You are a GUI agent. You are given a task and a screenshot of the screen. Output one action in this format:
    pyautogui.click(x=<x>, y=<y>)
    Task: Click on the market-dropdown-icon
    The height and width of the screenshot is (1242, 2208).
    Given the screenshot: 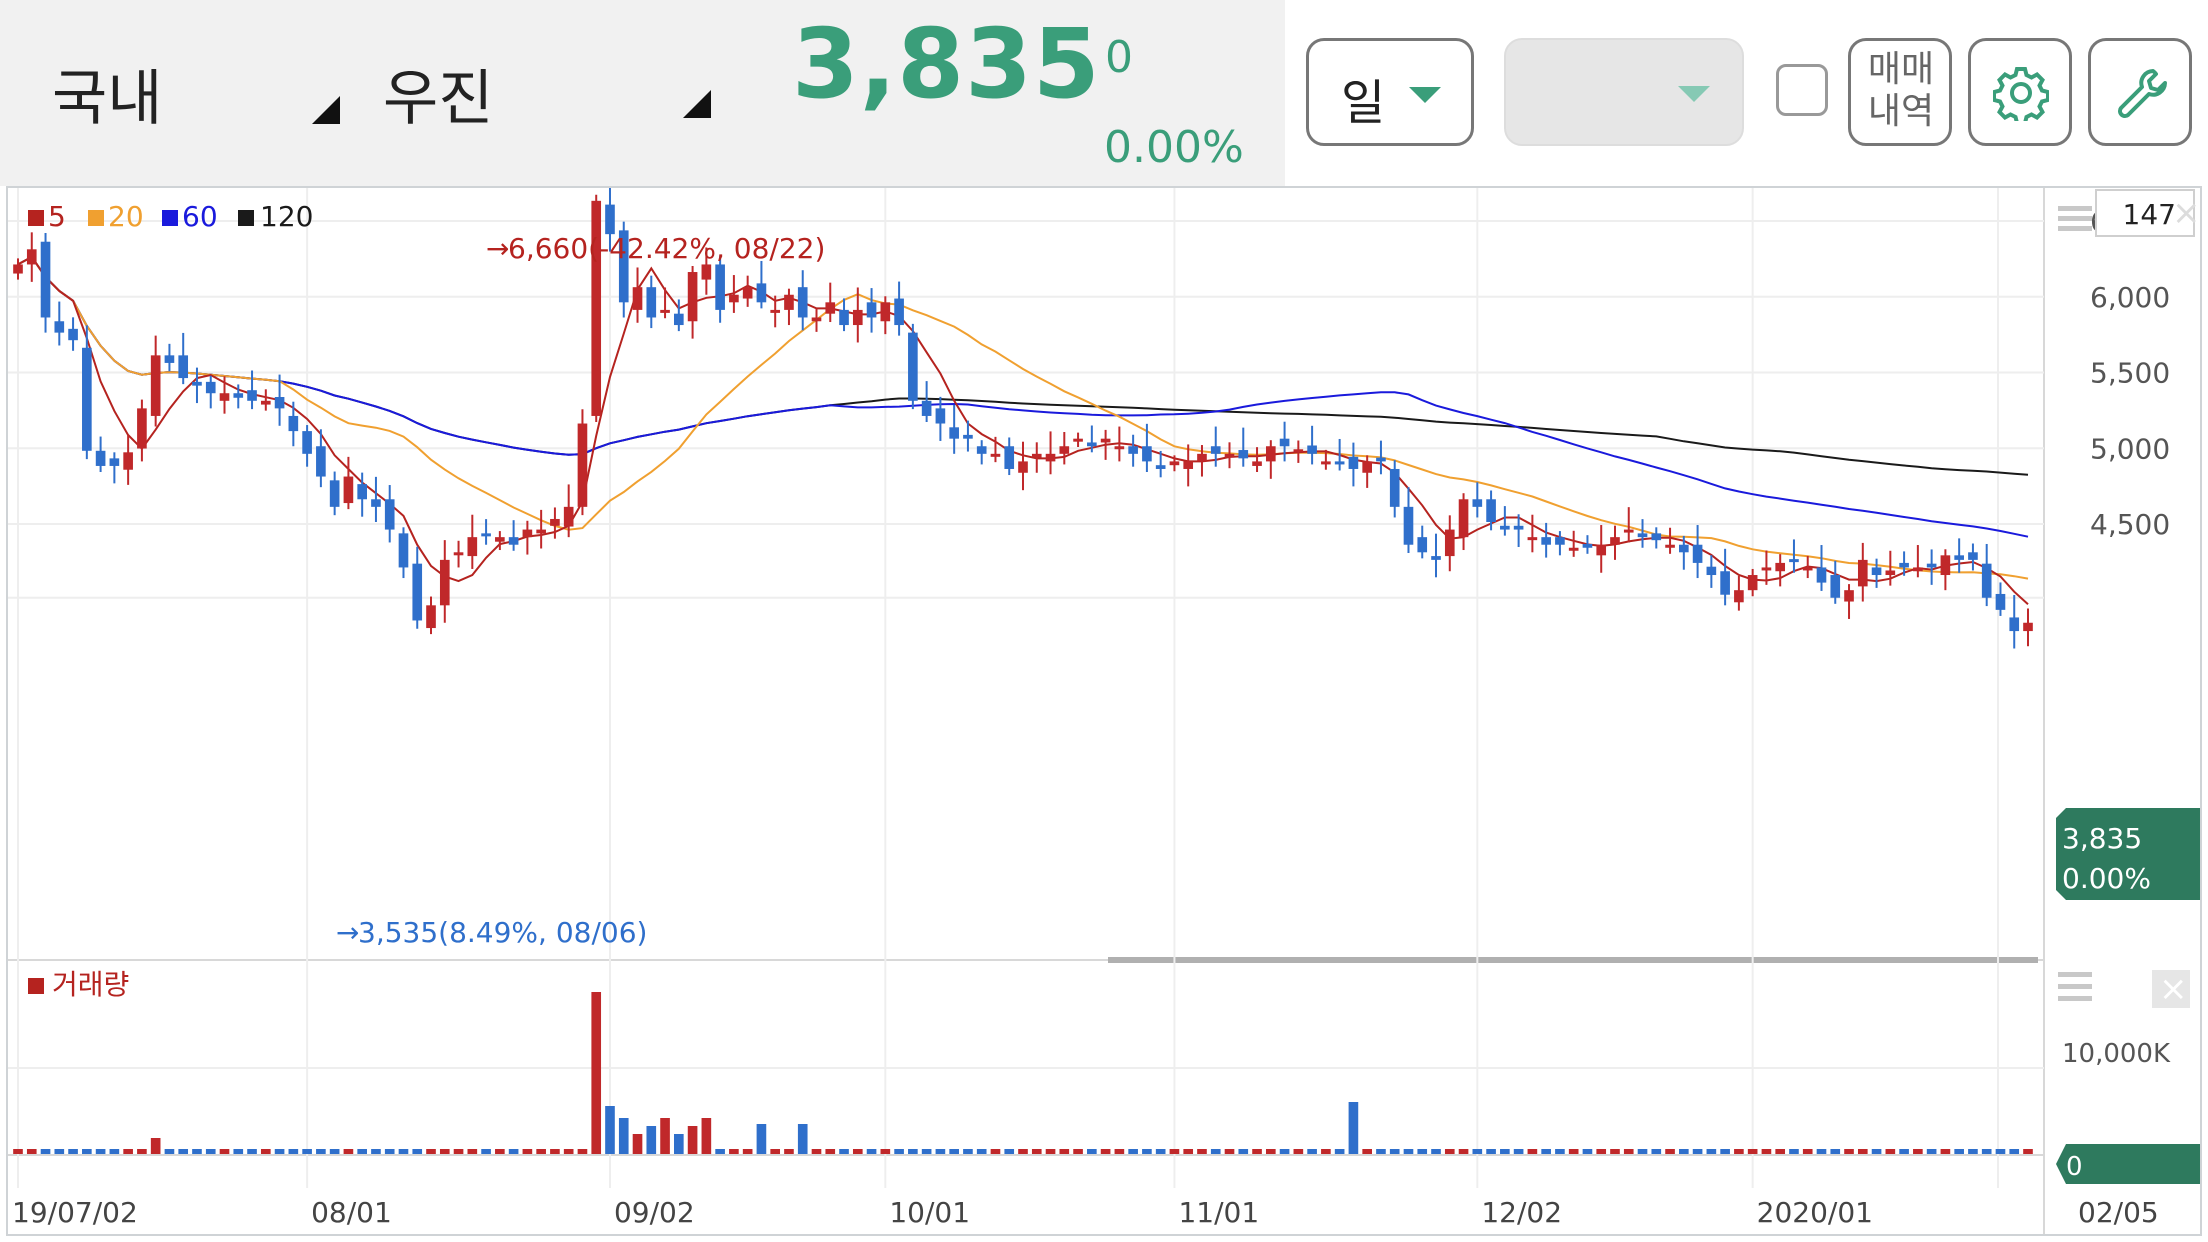 What is the action you would take?
    pyautogui.click(x=326, y=110)
    